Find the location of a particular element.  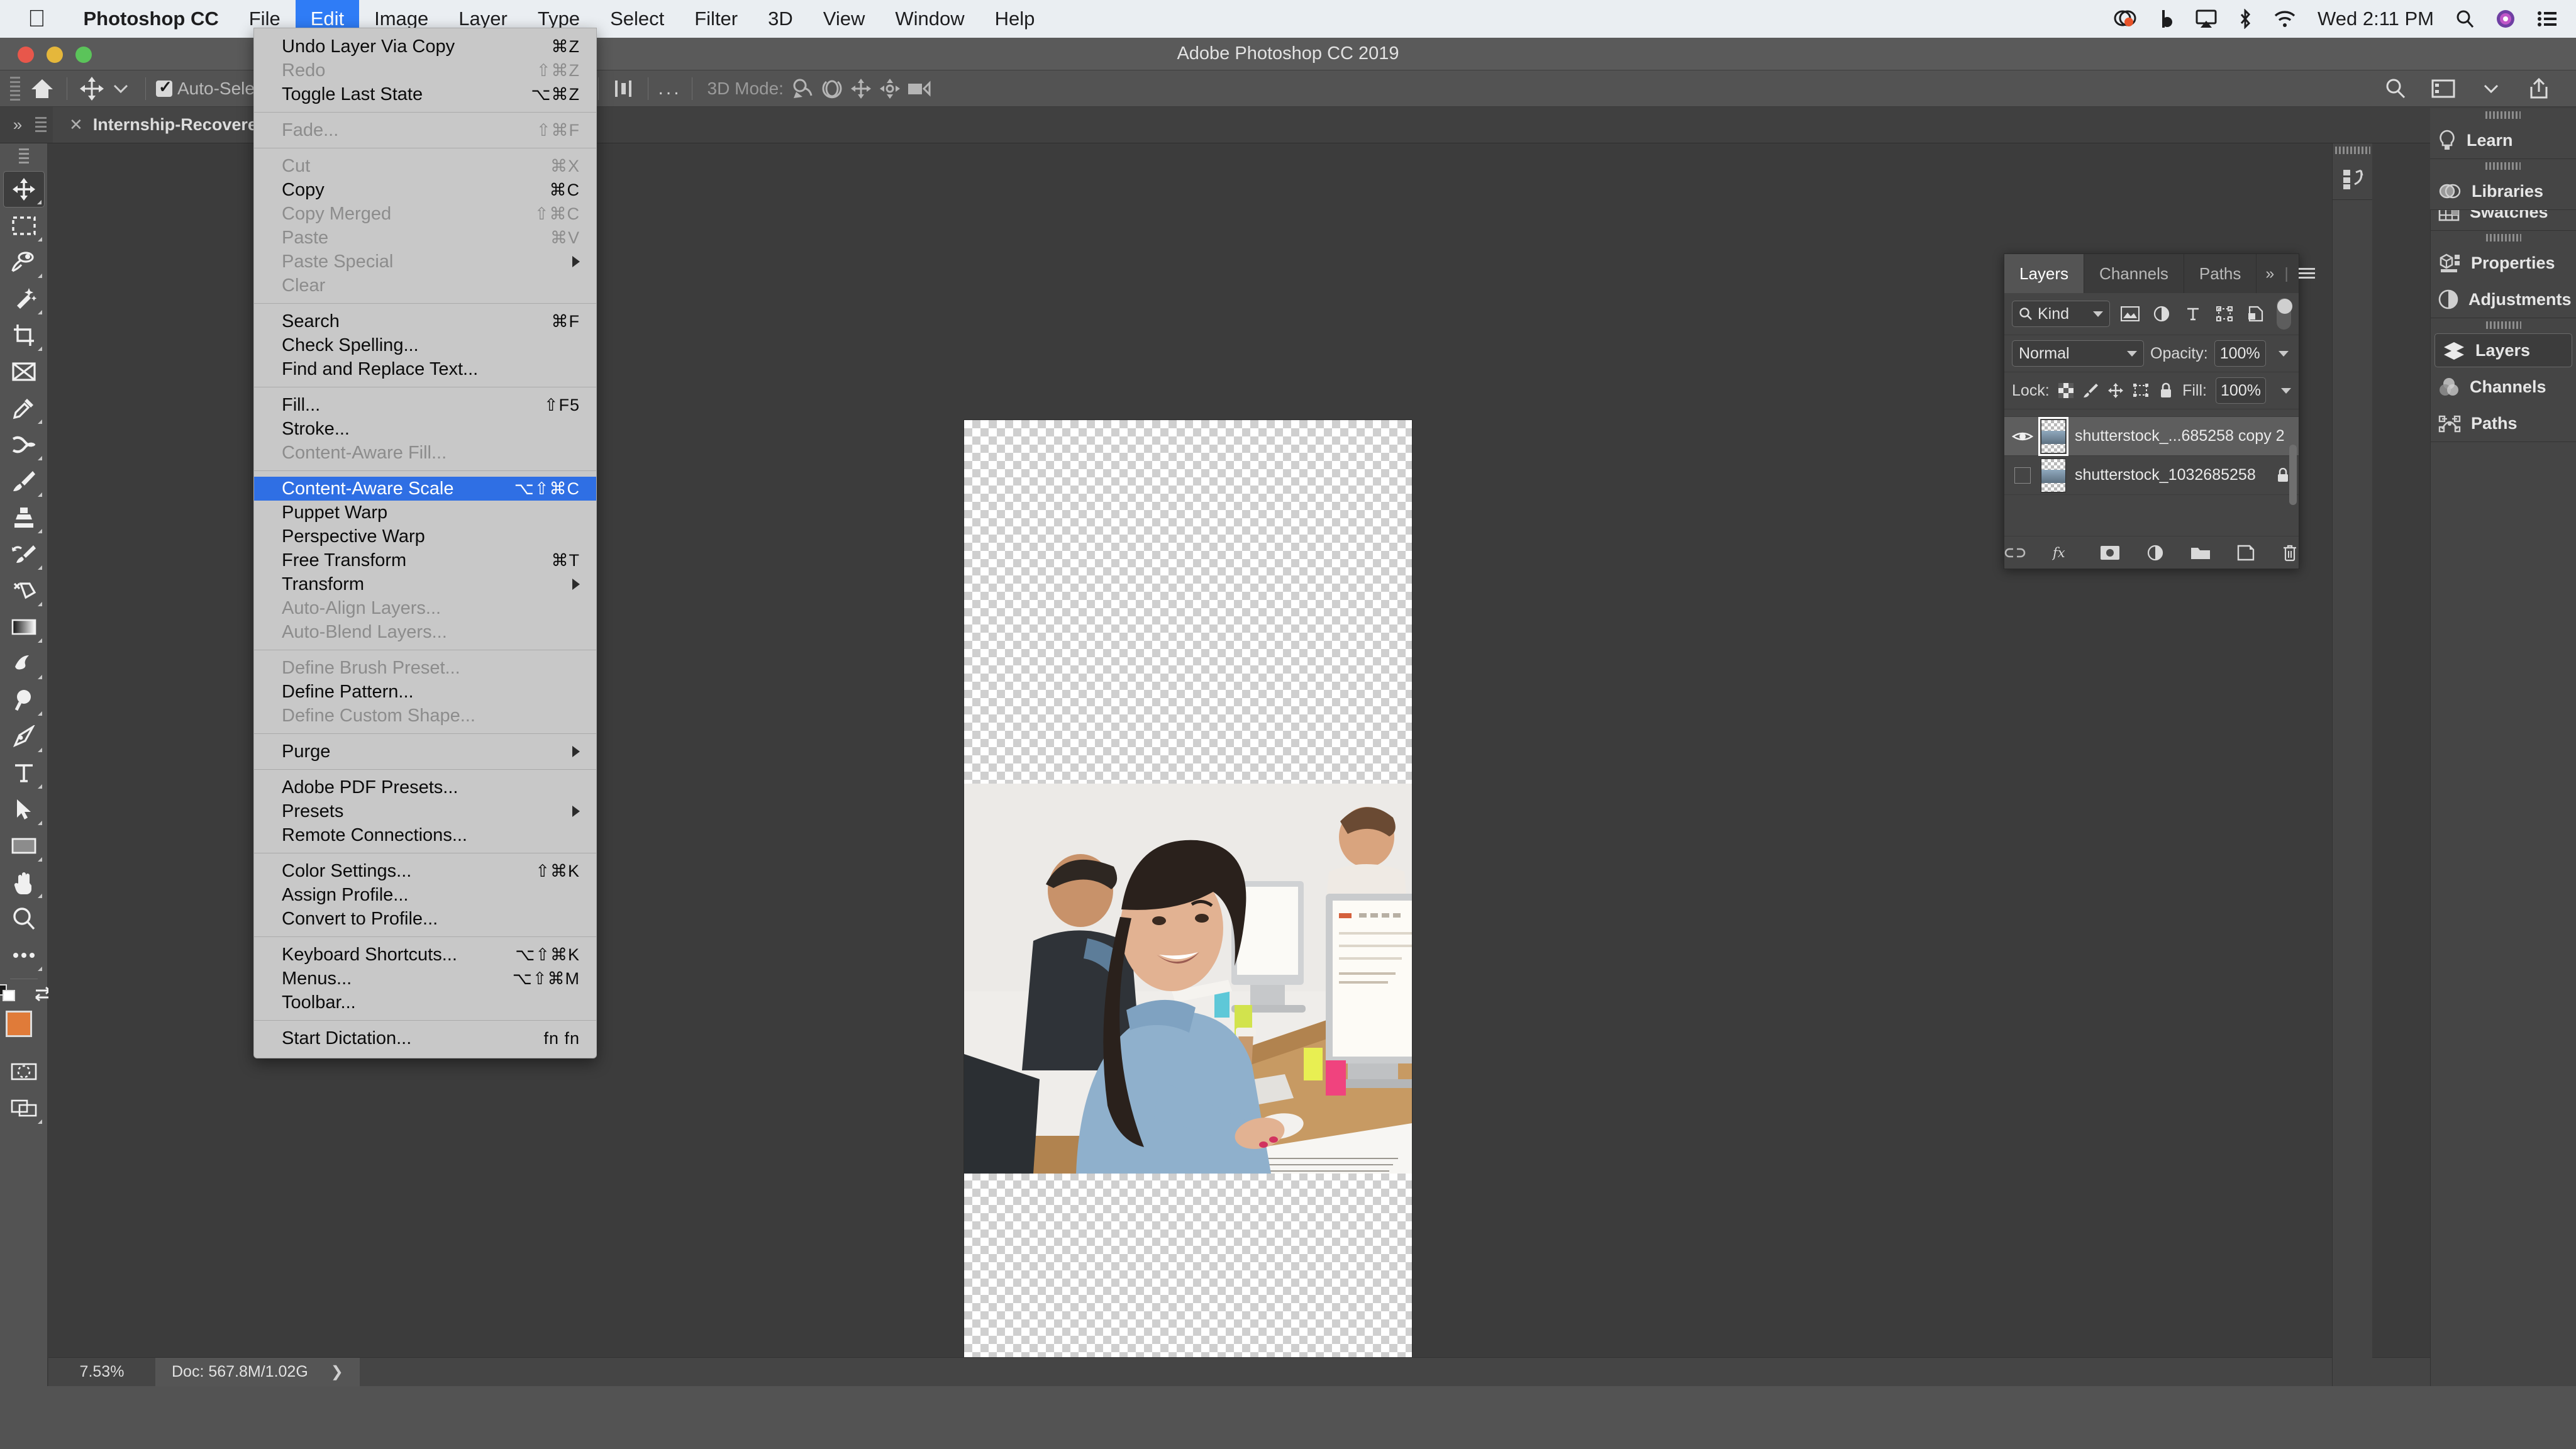

tab-layers: Layers is located at coordinates (2044, 273).